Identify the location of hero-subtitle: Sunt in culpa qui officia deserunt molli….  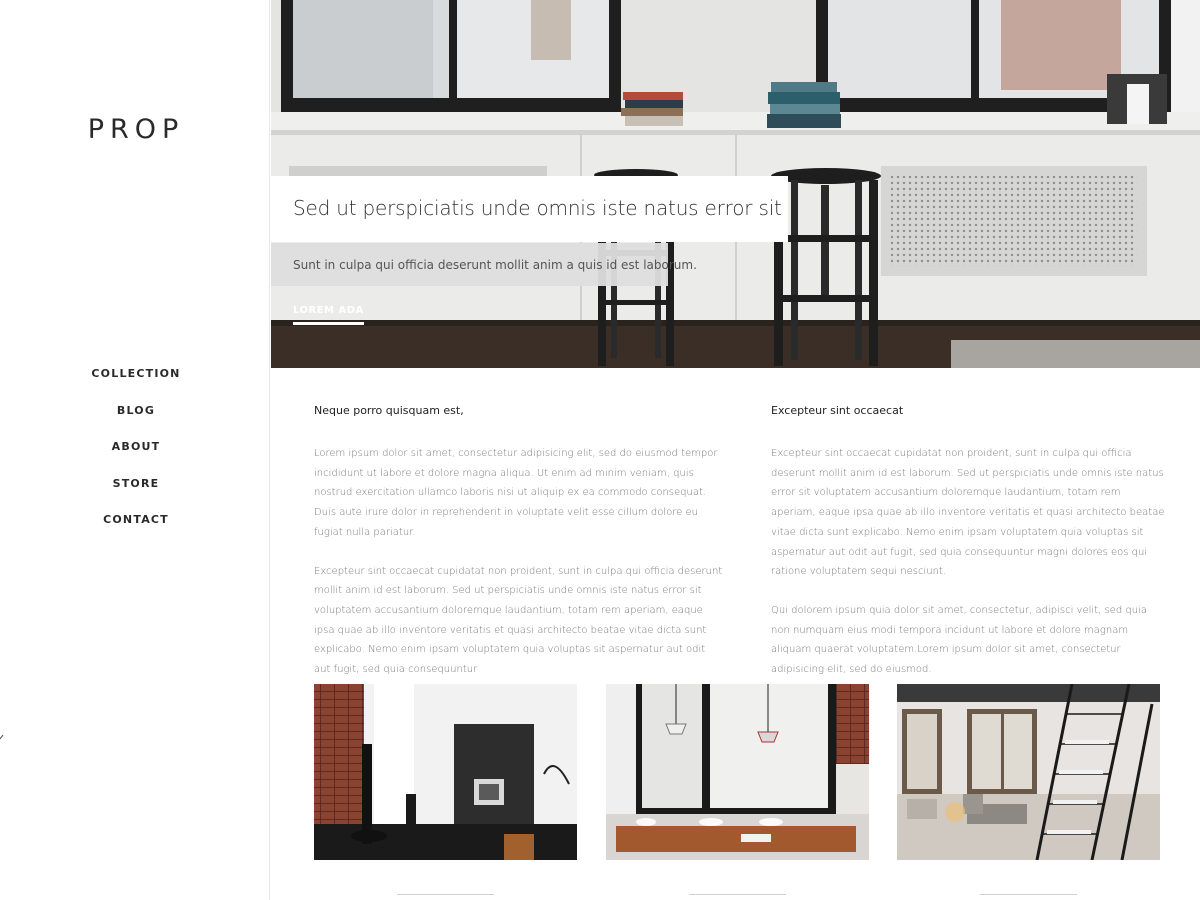
(495, 265).